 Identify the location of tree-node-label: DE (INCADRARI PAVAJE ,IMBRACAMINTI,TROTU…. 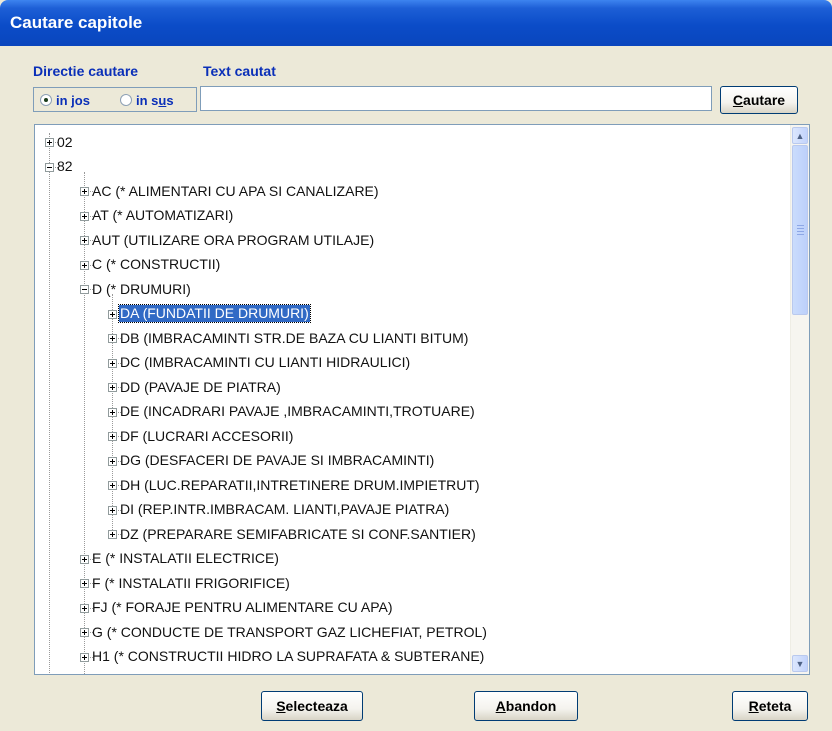
(297, 411).